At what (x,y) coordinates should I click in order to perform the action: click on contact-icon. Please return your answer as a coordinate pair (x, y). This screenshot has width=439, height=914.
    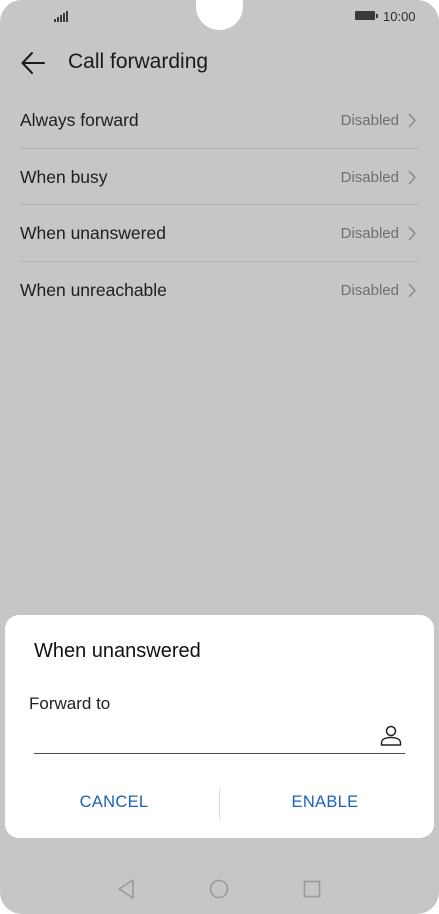
    Looking at the image, I should click on (391, 735).